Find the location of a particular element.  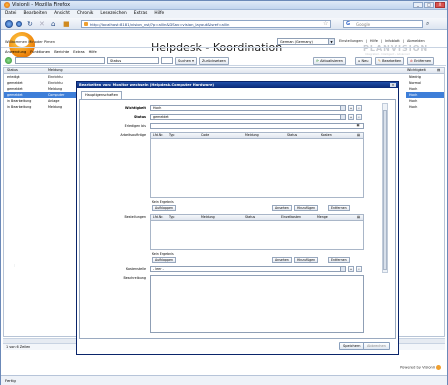

tab-hauptigenschaften: Hauptigenschaften is located at coordinates (102, 95).